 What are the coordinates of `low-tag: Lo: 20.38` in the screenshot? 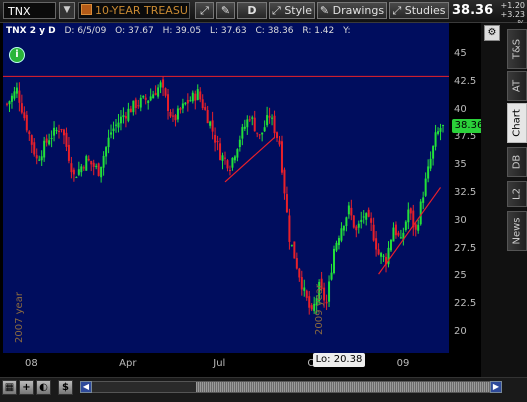 It's located at (339, 360).